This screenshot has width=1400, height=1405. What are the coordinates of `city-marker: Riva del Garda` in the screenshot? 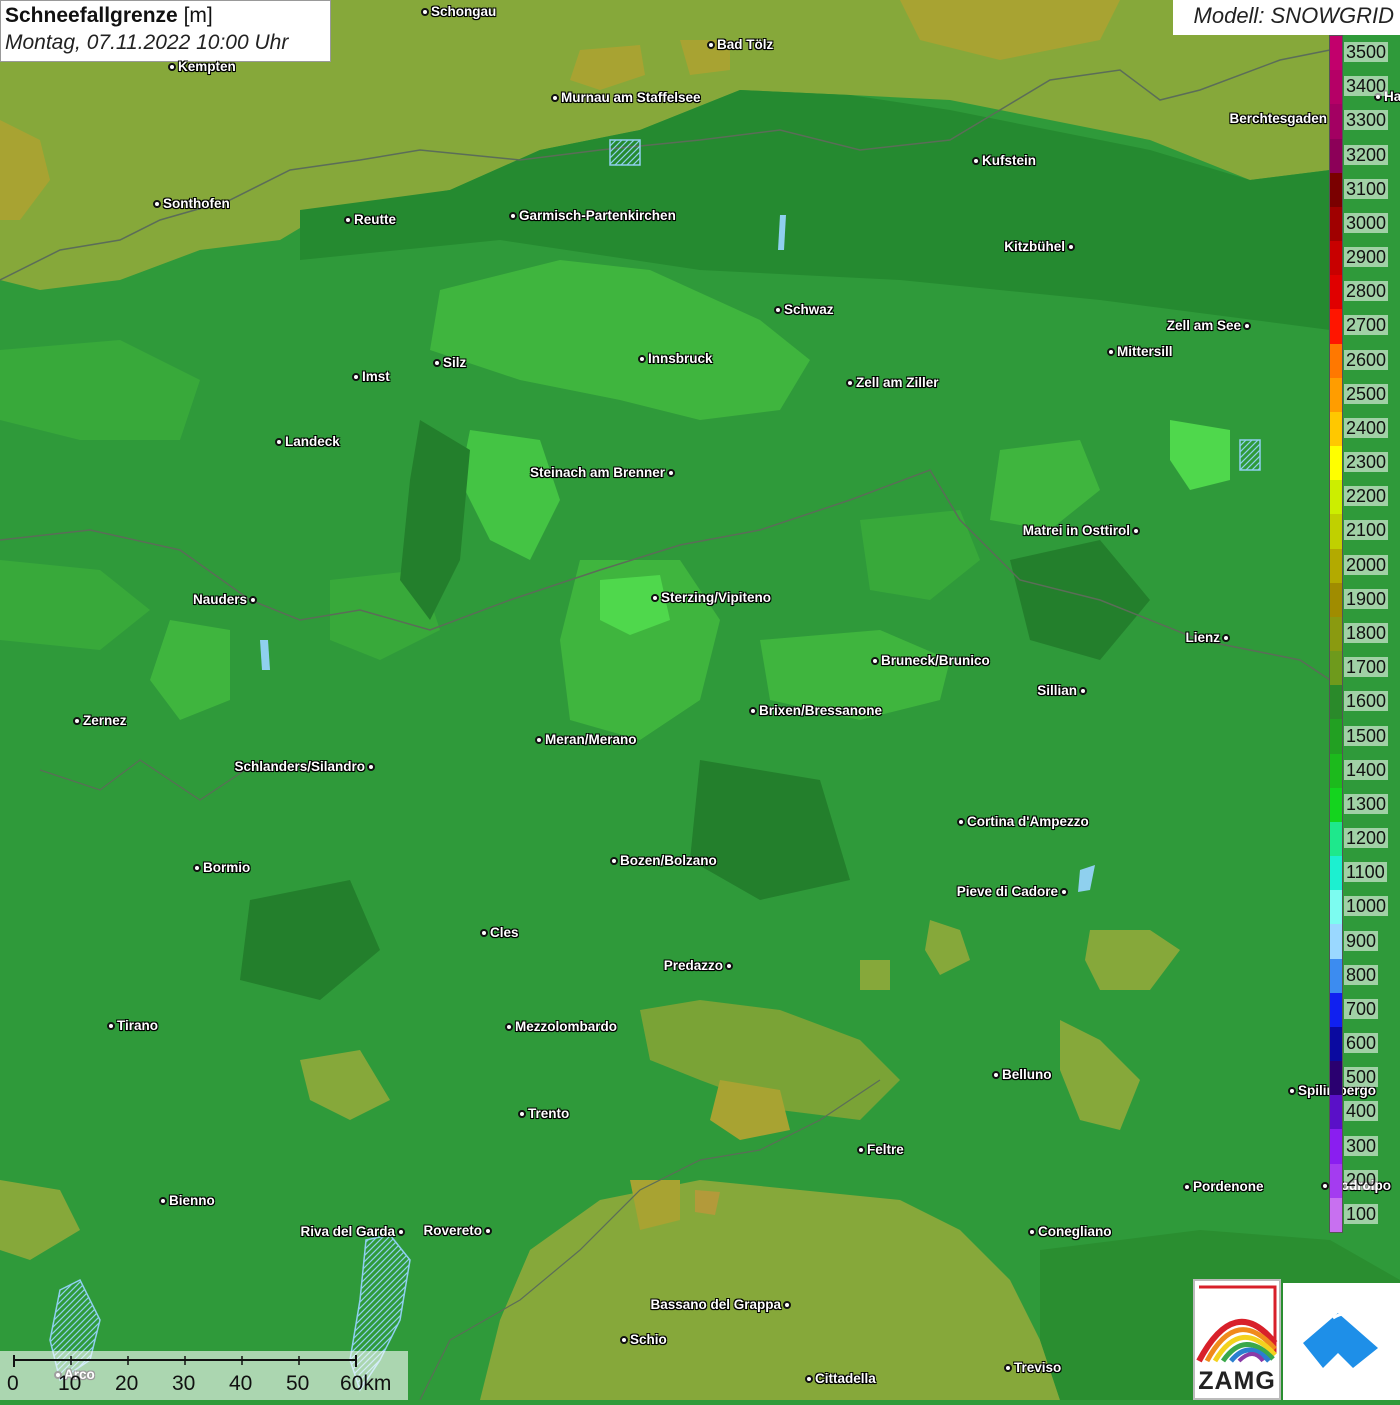 It's located at (352, 1231).